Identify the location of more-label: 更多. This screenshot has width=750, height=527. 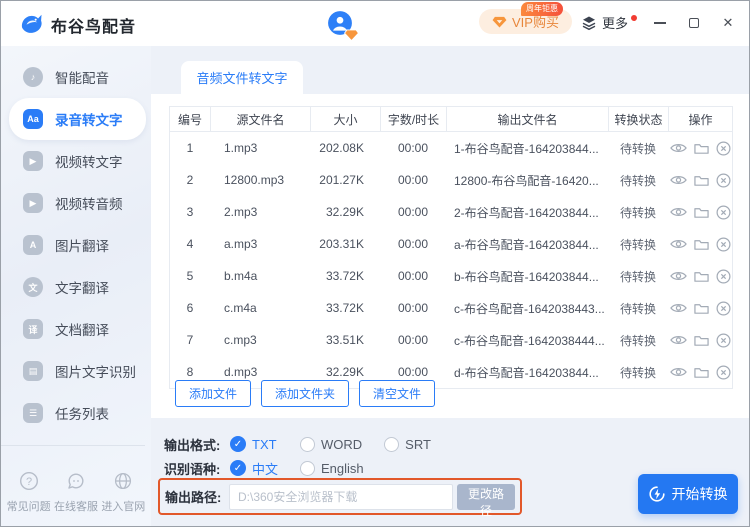
(615, 23).